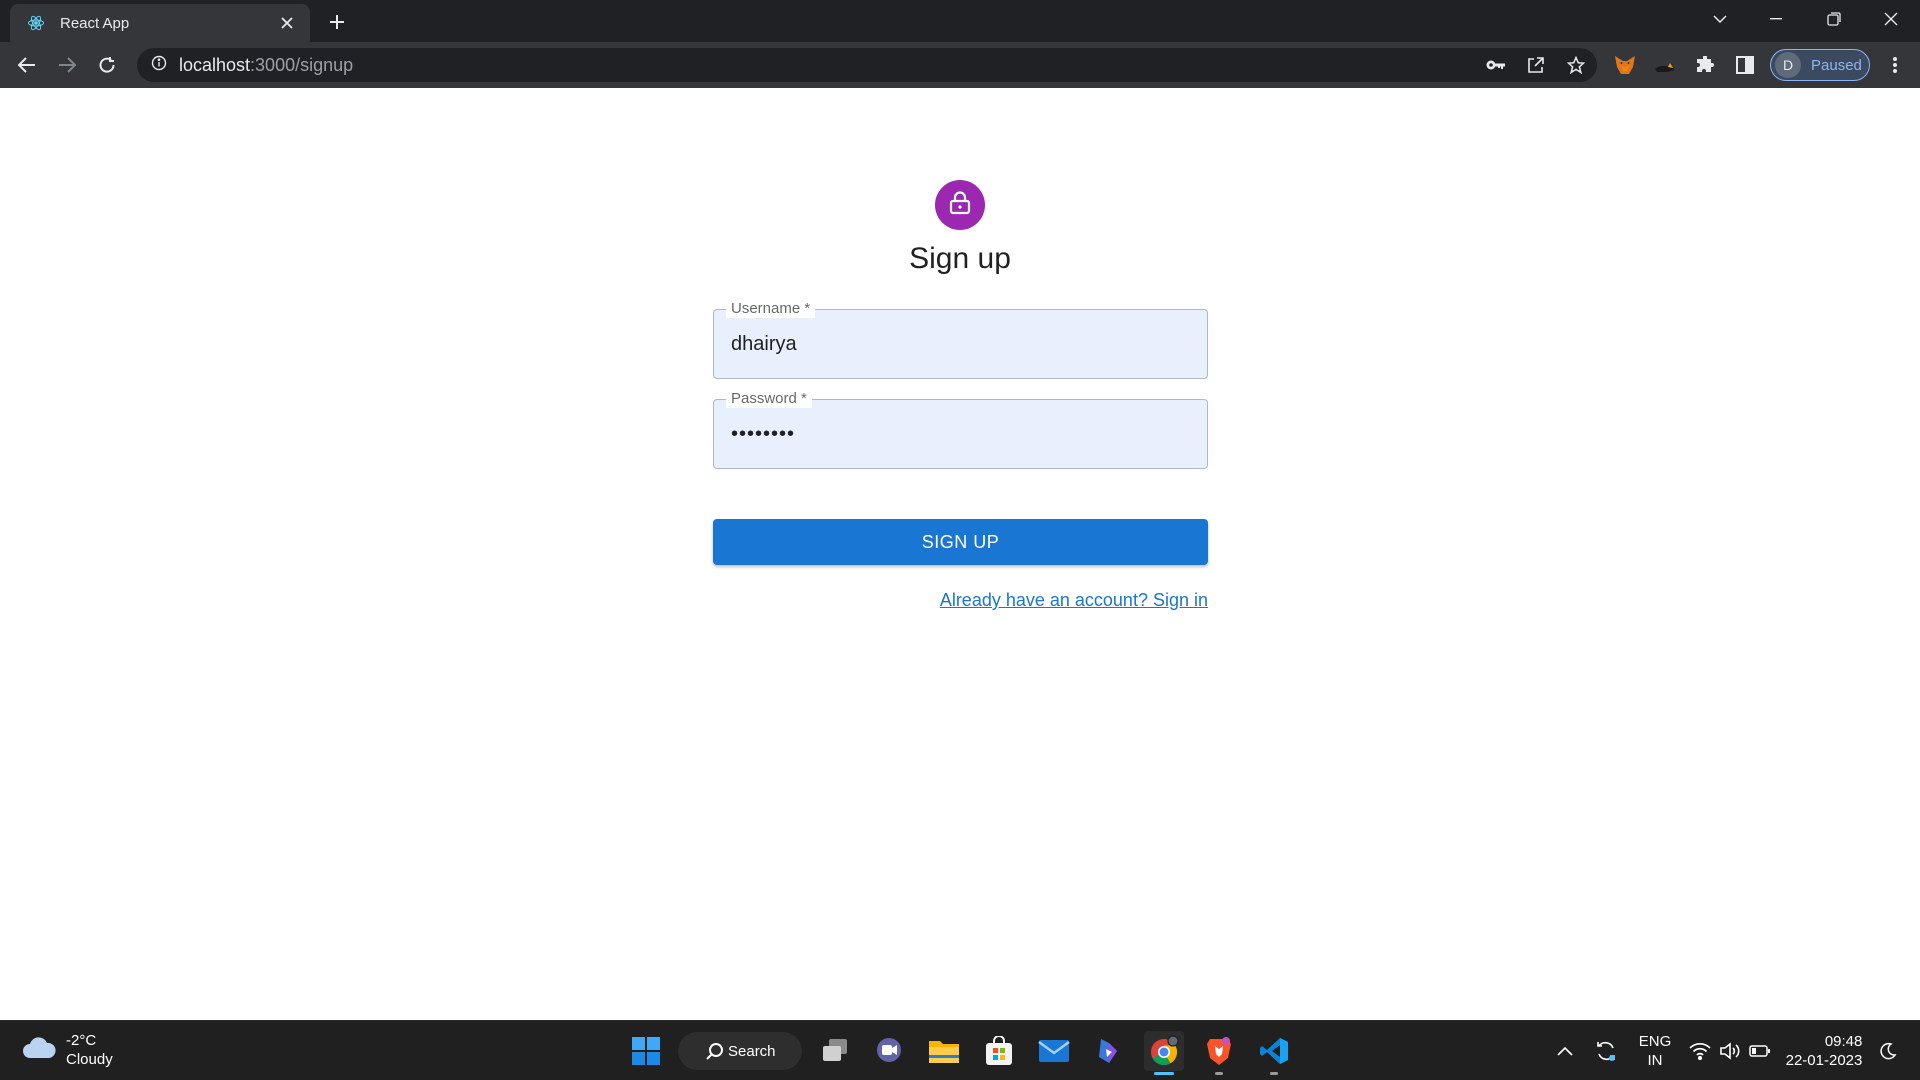 The height and width of the screenshot is (1080, 1920). Describe the element at coordinates (1895, 65) in the screenshot. I see `kebab-menu-icon` at that location.